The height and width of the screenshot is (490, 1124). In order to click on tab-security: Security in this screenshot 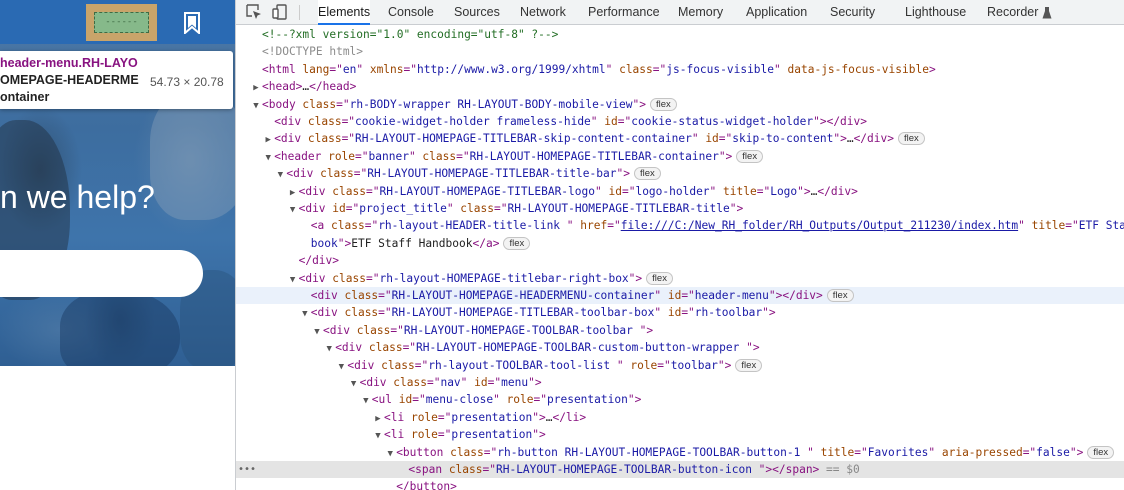, I will do `click(852, 12)`.